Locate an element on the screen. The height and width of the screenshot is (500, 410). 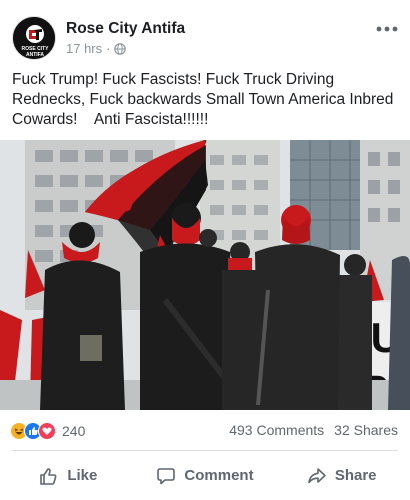
engagement-stats: 493 Comments 32 Shares is located at coordinates (313, 430).